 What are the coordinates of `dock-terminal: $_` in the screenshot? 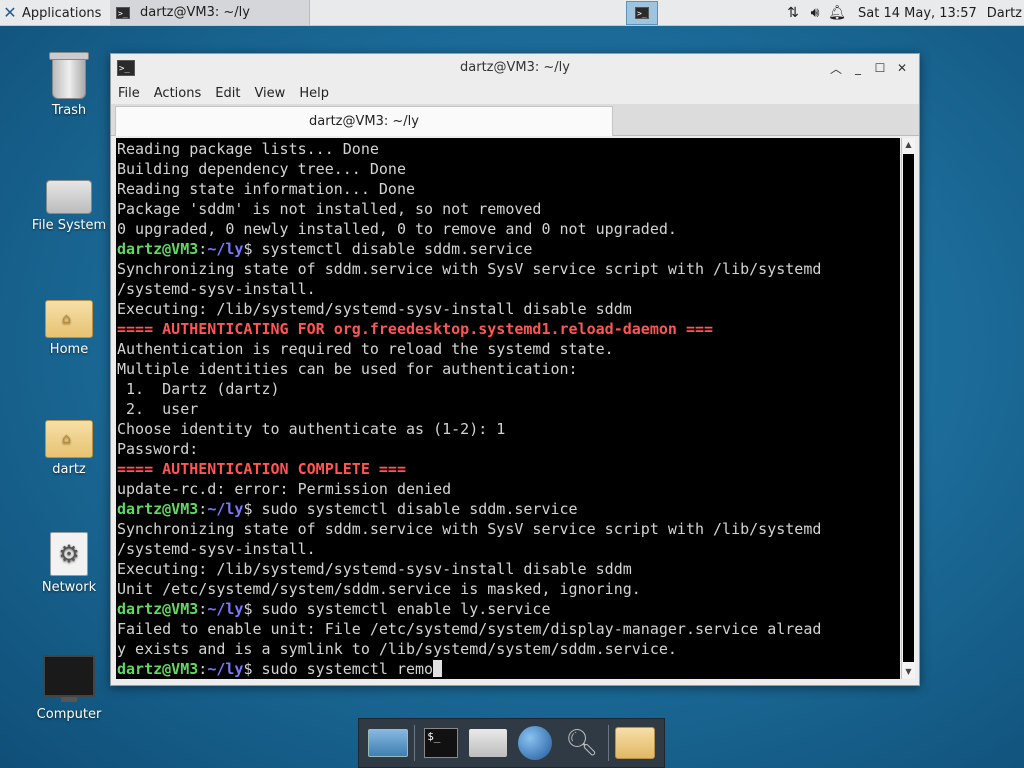 It's located at (441, 743).